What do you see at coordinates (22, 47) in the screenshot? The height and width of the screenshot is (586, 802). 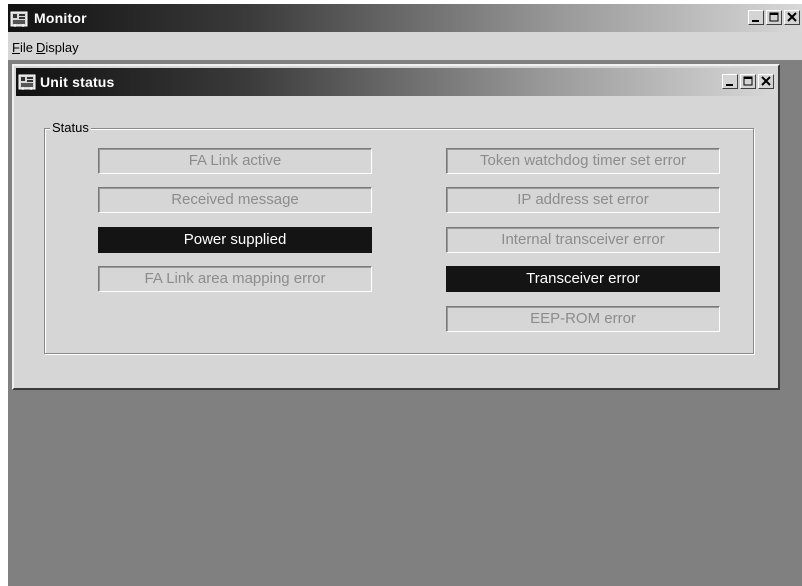 I see `menu-file: File` at bounding box center [22, 47].